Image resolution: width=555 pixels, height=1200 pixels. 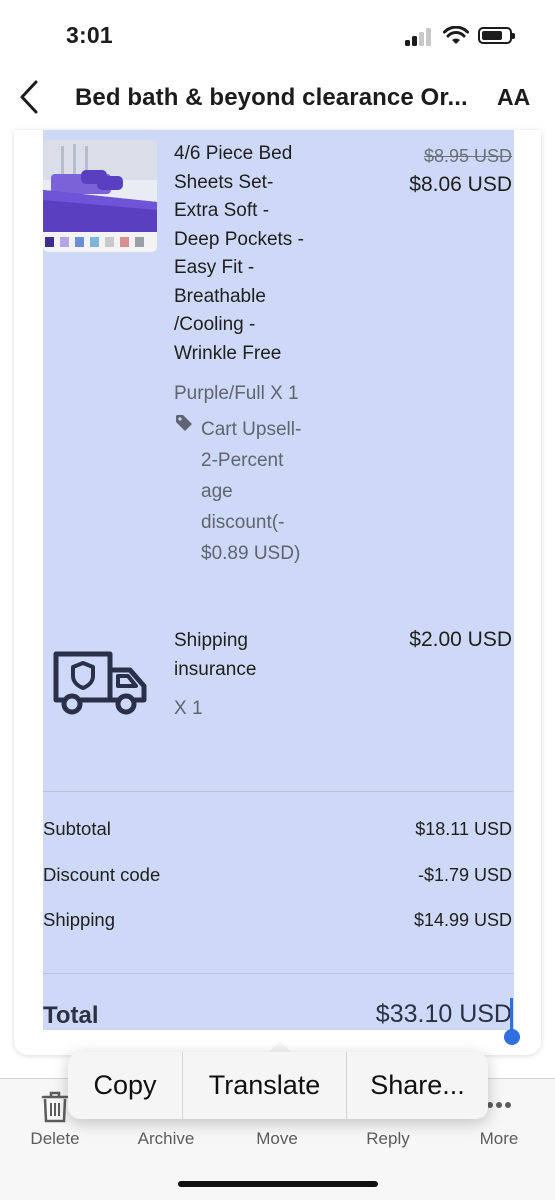 I want to click on shipping-value: $14.99 USD, so click(x=462, y=920).